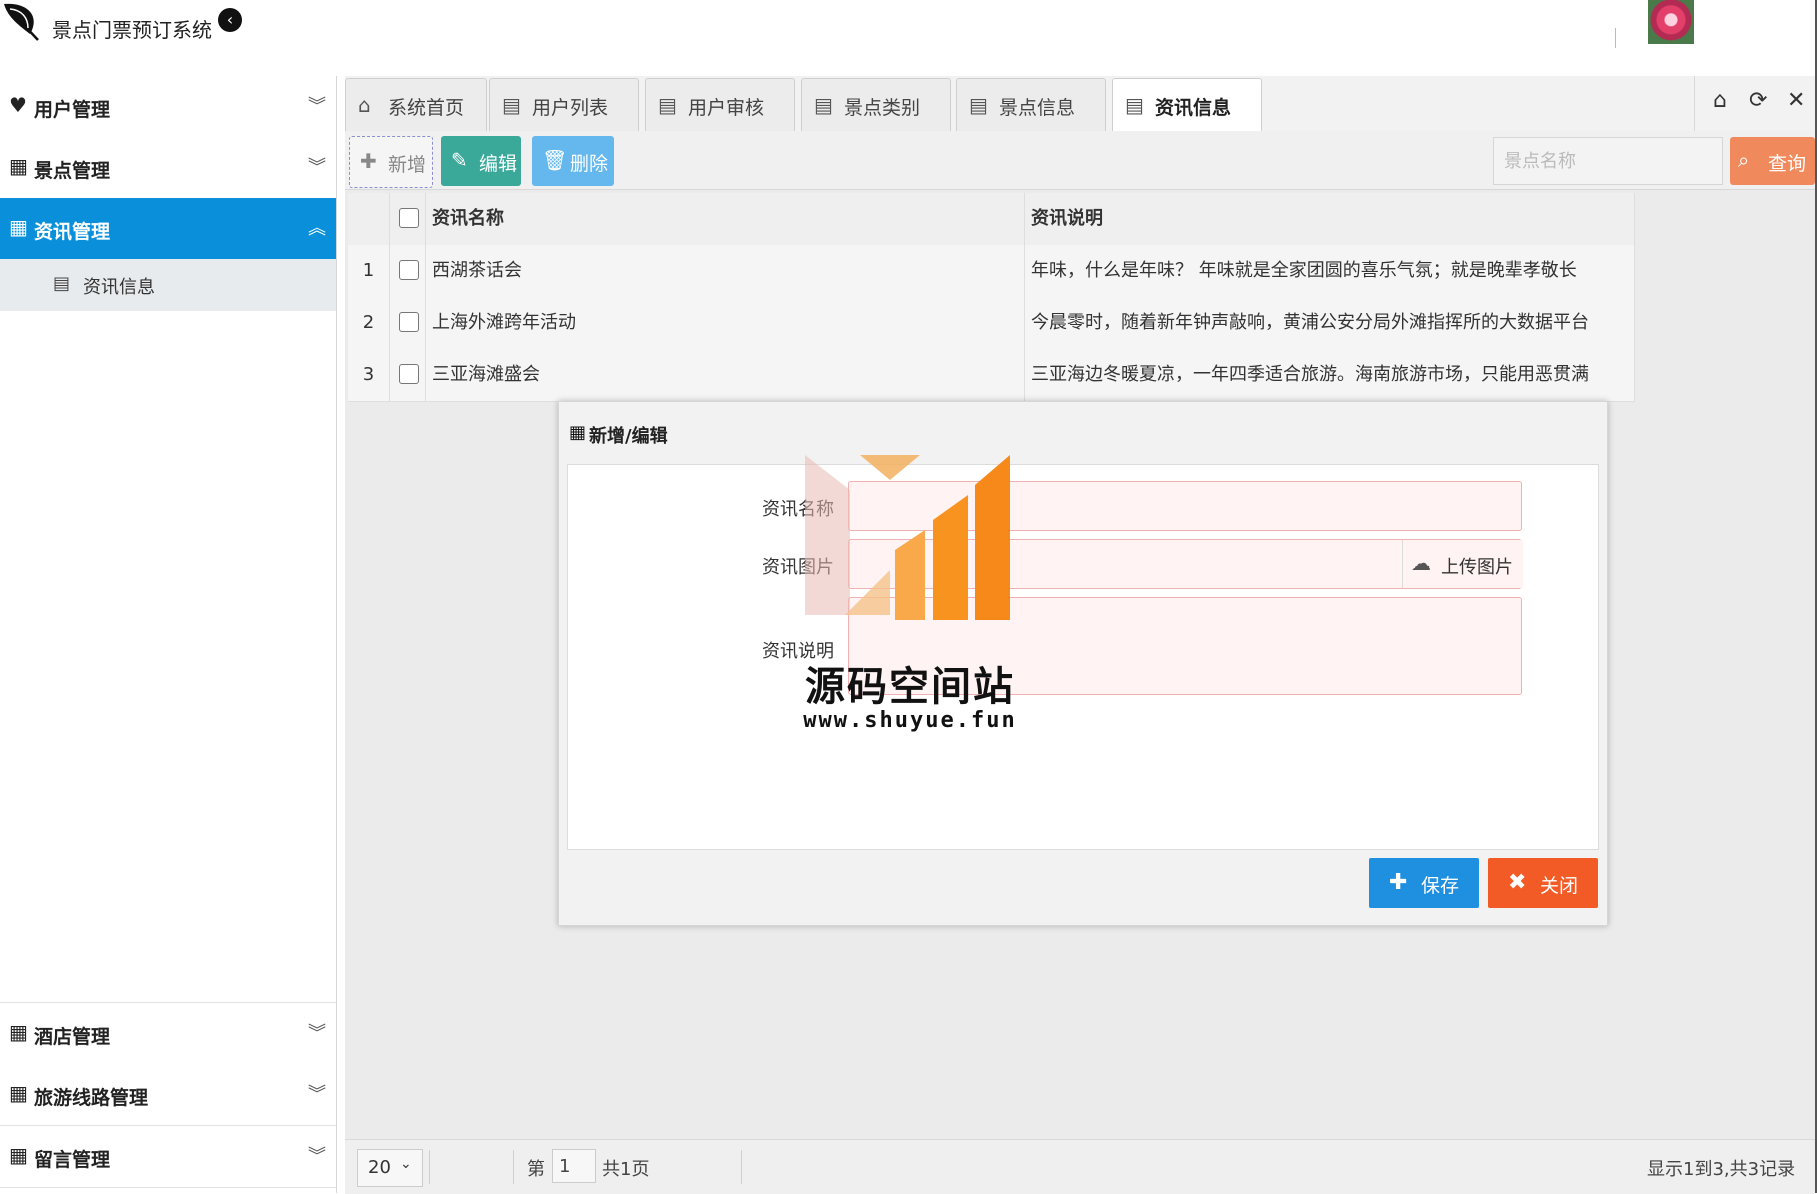 This screenshot has height=1194, width=1817. I want to click on app-title: 景点门票预订系统, so click(132, 30).